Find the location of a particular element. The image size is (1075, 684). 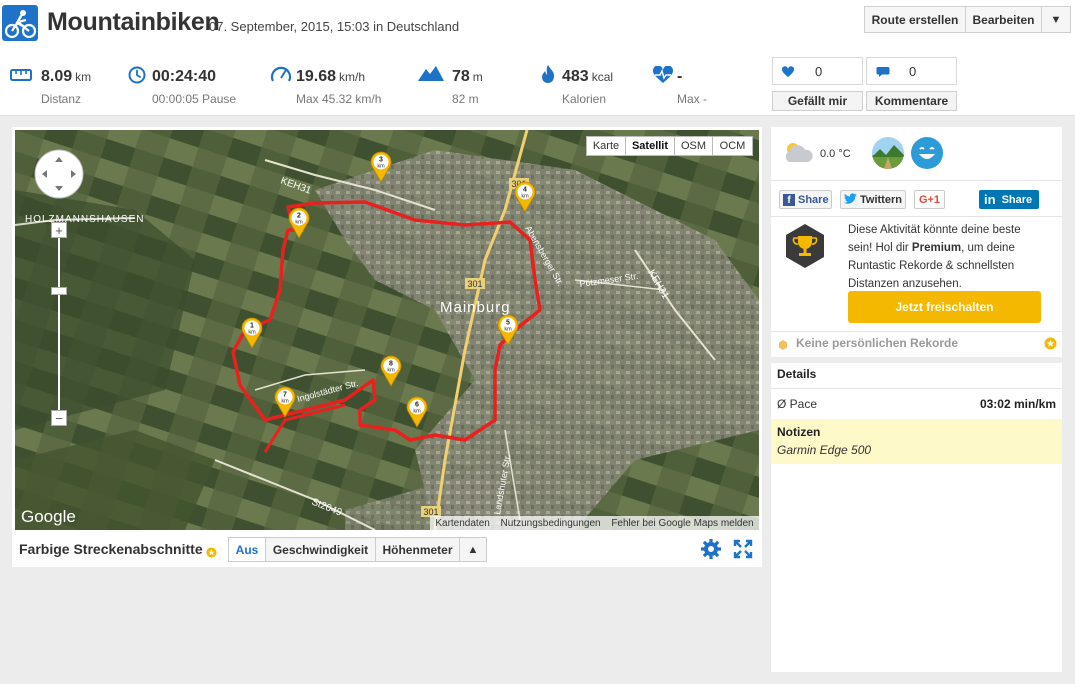

happy-mood-icon is located at coordinates (927, 153).